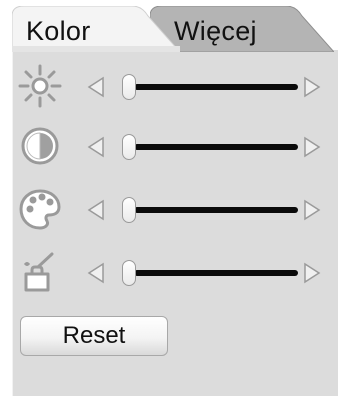 The image size is (338, 396). What do you see at coordinates (96, 210) in the screenshot?
I see `color-decrease-arrow-icon` at bounding box center [96, 210].